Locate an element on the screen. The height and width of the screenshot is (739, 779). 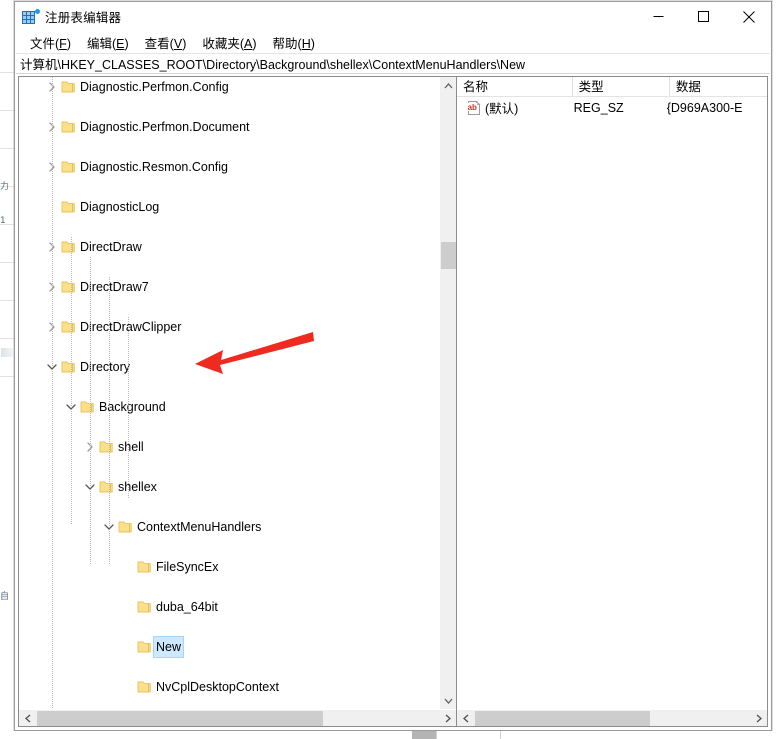
tree-item: DirectDraw is located at coordinates (229, 247).